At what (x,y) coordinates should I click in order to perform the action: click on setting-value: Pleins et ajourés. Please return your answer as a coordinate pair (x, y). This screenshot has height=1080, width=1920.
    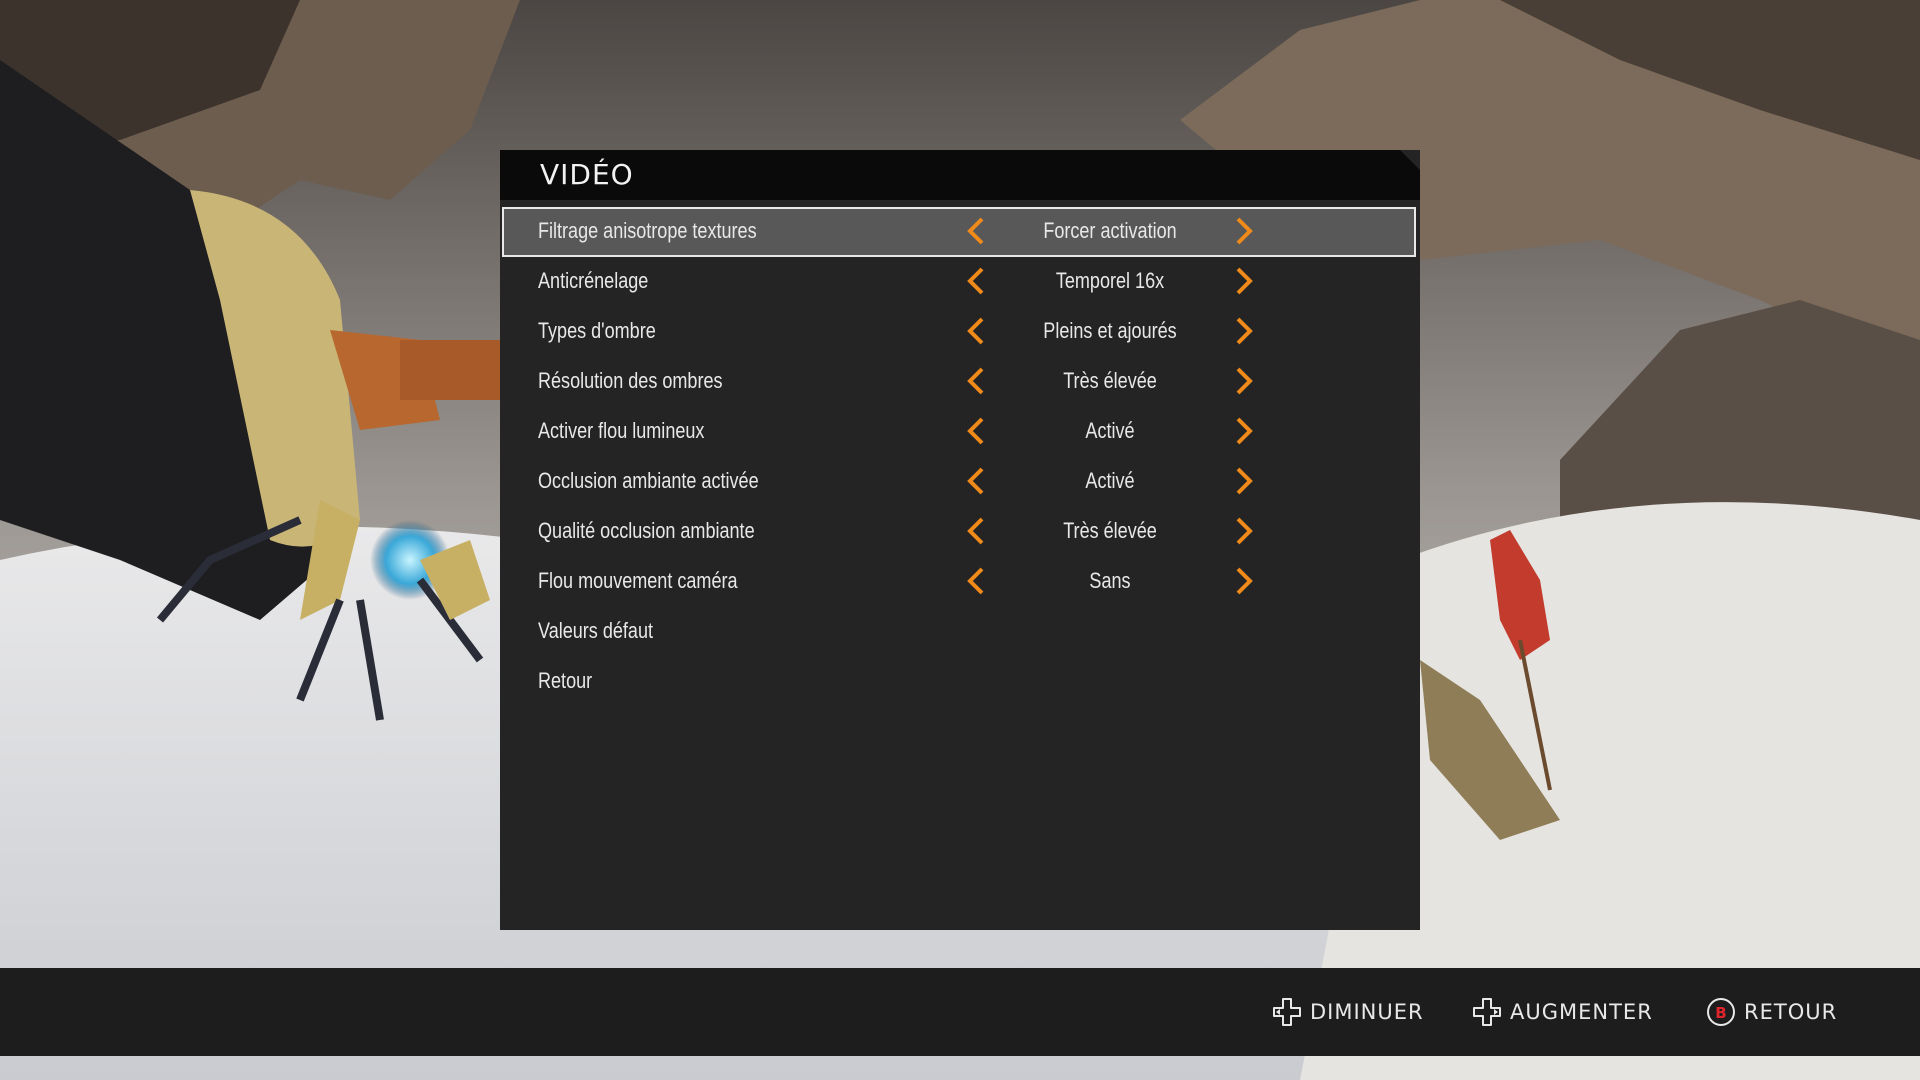
    Looking at the image, I should click on (1110, 330).